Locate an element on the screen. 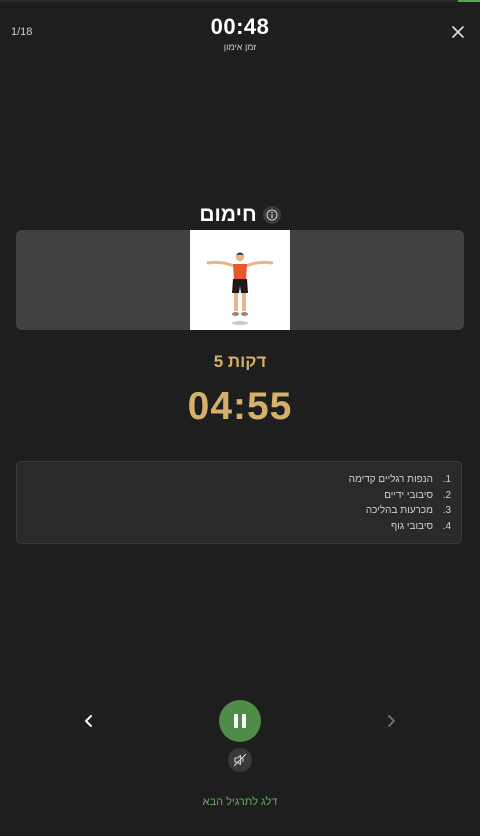 This screenshot has height=836, width=480. chevron-right-icon is located at coordinates (391, 721).